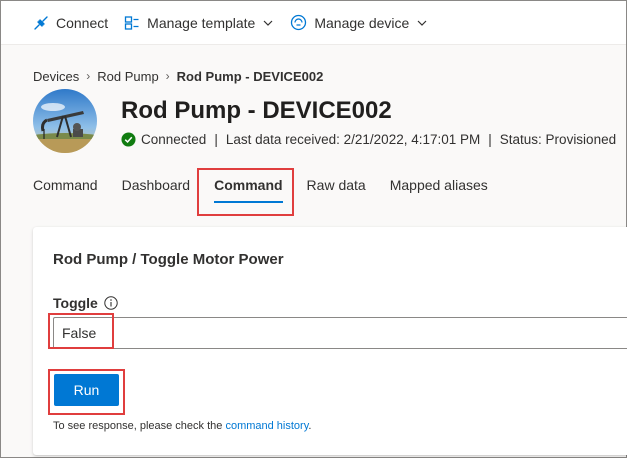 The image size is (627, 458). What do you see at coordinates (336, 188) in the screenshot?
I see `tab-raw-data: Raw data` at bounding box center [336, 188].